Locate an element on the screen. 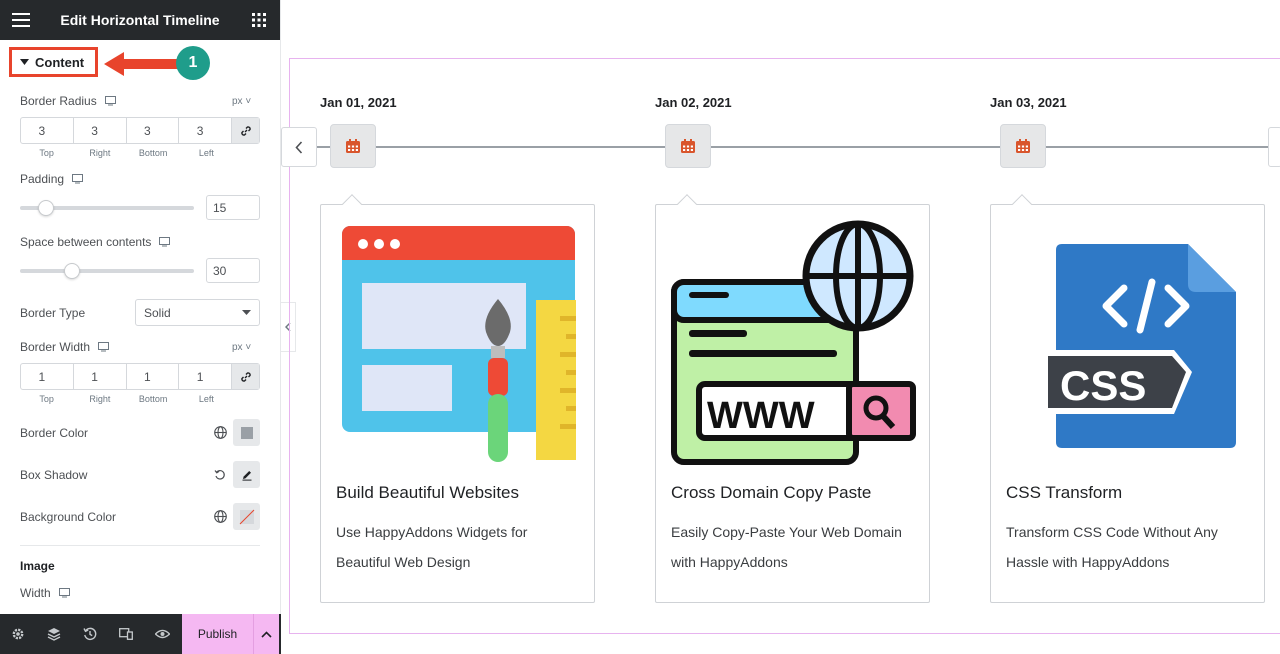  box-shadow-control is located at coordinates (233, 474).